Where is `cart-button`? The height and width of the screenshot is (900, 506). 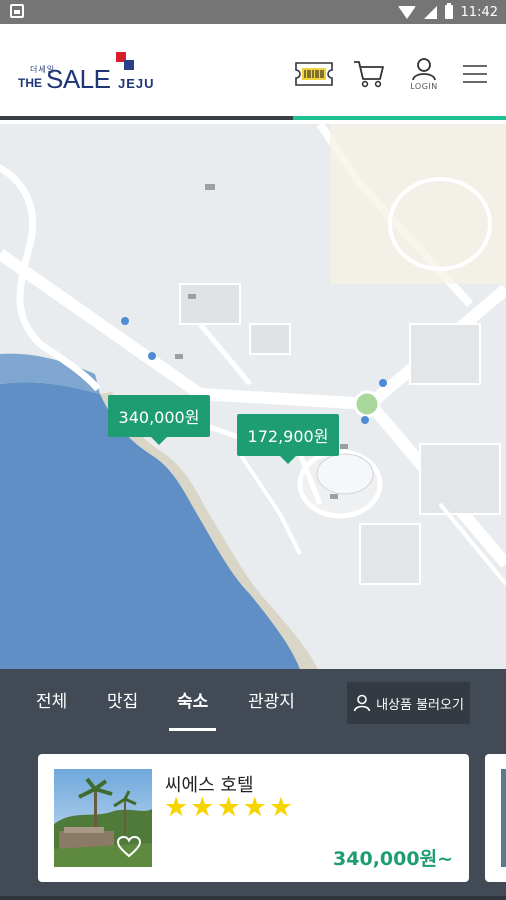 cart-button is located at coordinates (369, 74).